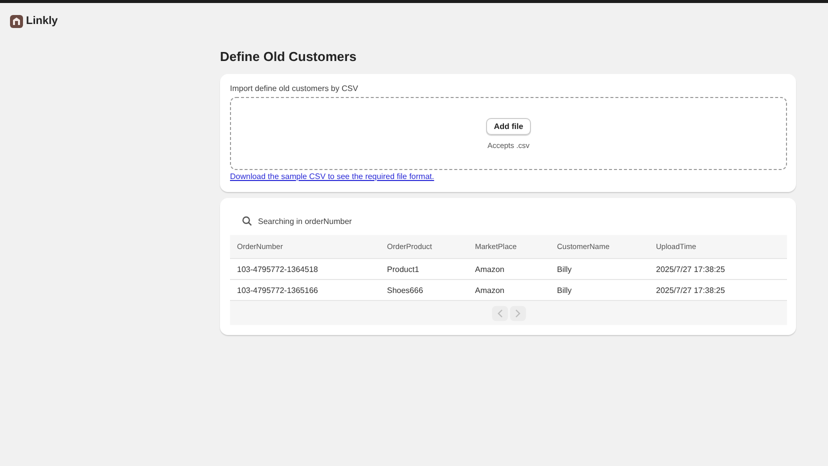 The image size is (828, 466). I want to click on search-field: Searching in orderNumber, so click(408, 221).